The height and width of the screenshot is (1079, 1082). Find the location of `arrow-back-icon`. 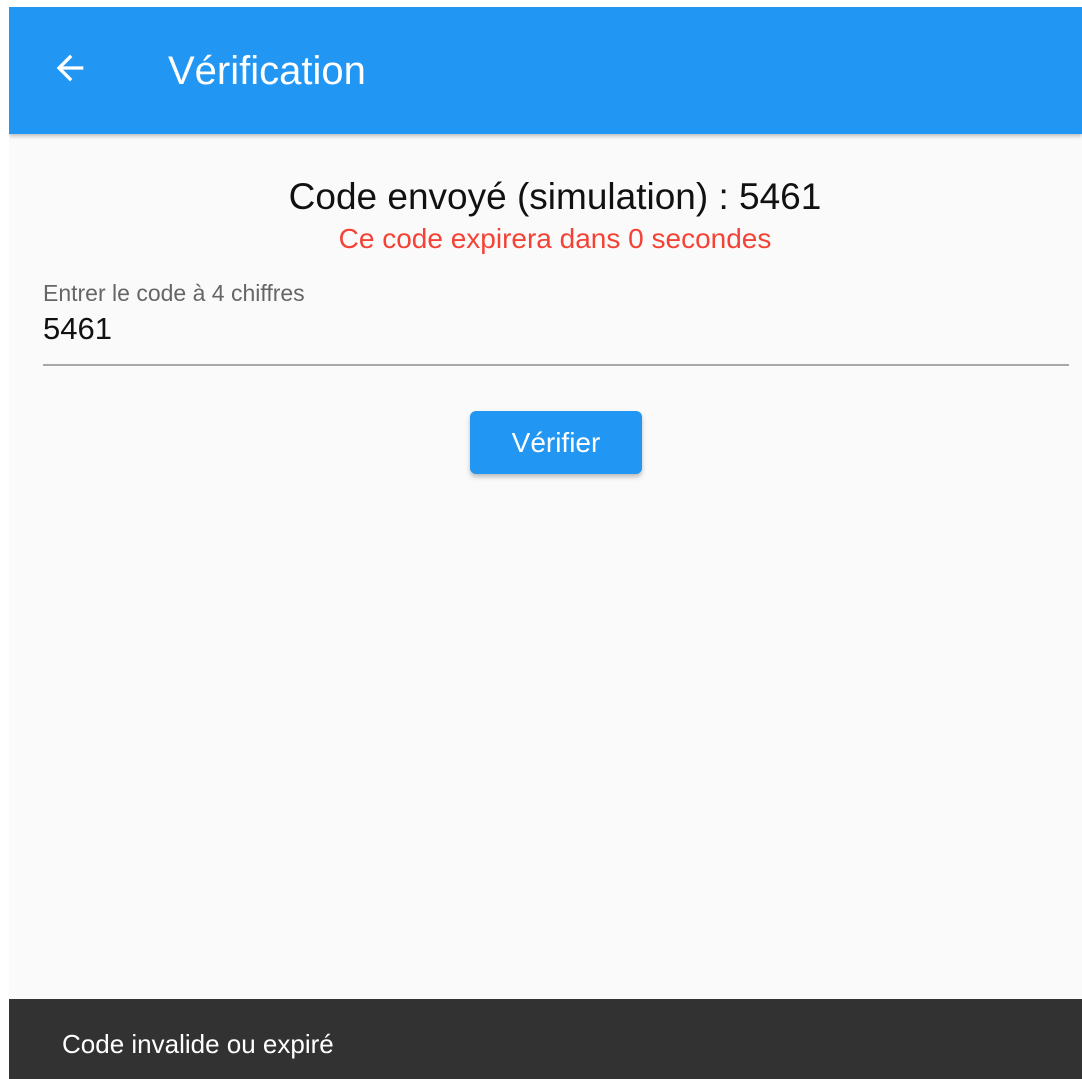

arrow-back-icon is located at coordinates (70, 70).